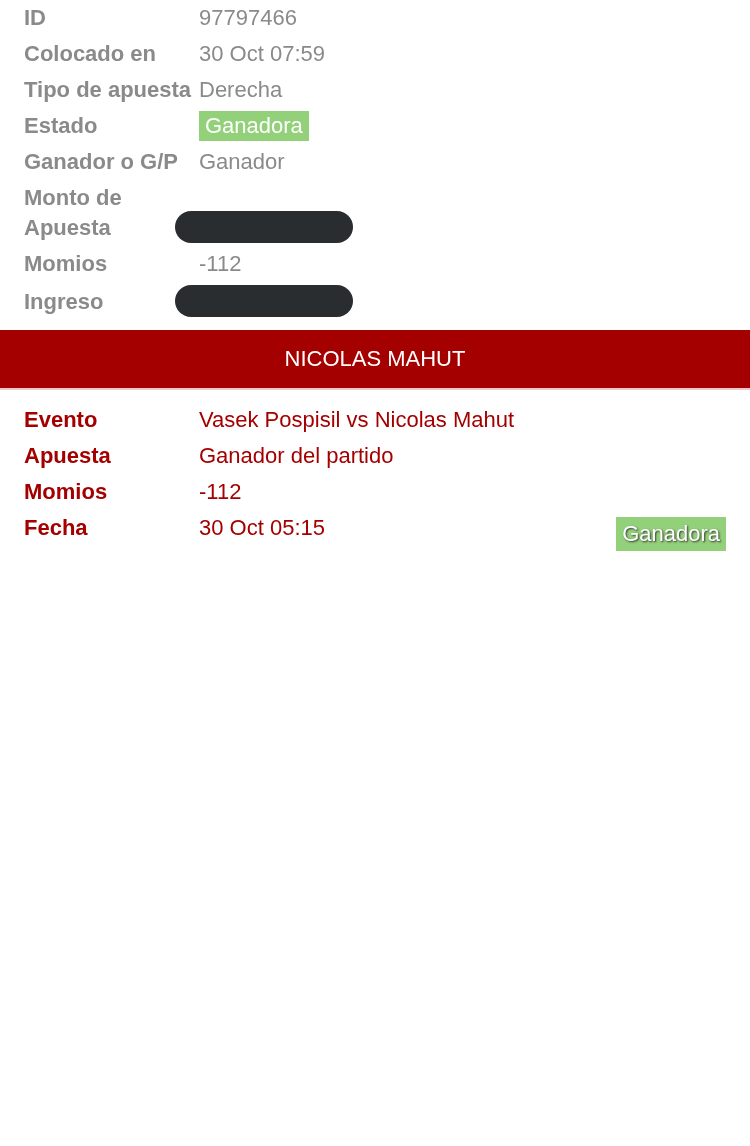 The height and width of the screenshot is (1146, 750). Describe the element at coordinates (56, 528) in the screenshot. I see `field-label: Fecha` at that location.